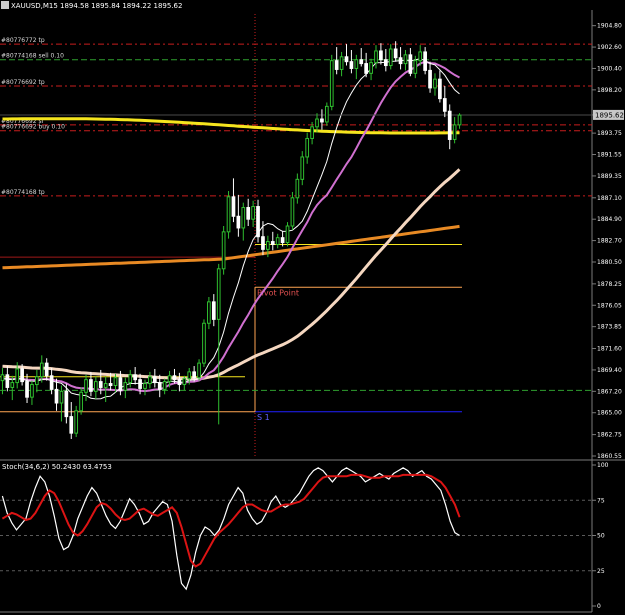 Image resolution: width=625 pixels, height=615 pixels. What do you see at coordinates (601, 536) in the screenshot?
I see `stoch-tick-label: 50` at bounding box center [601, 536].